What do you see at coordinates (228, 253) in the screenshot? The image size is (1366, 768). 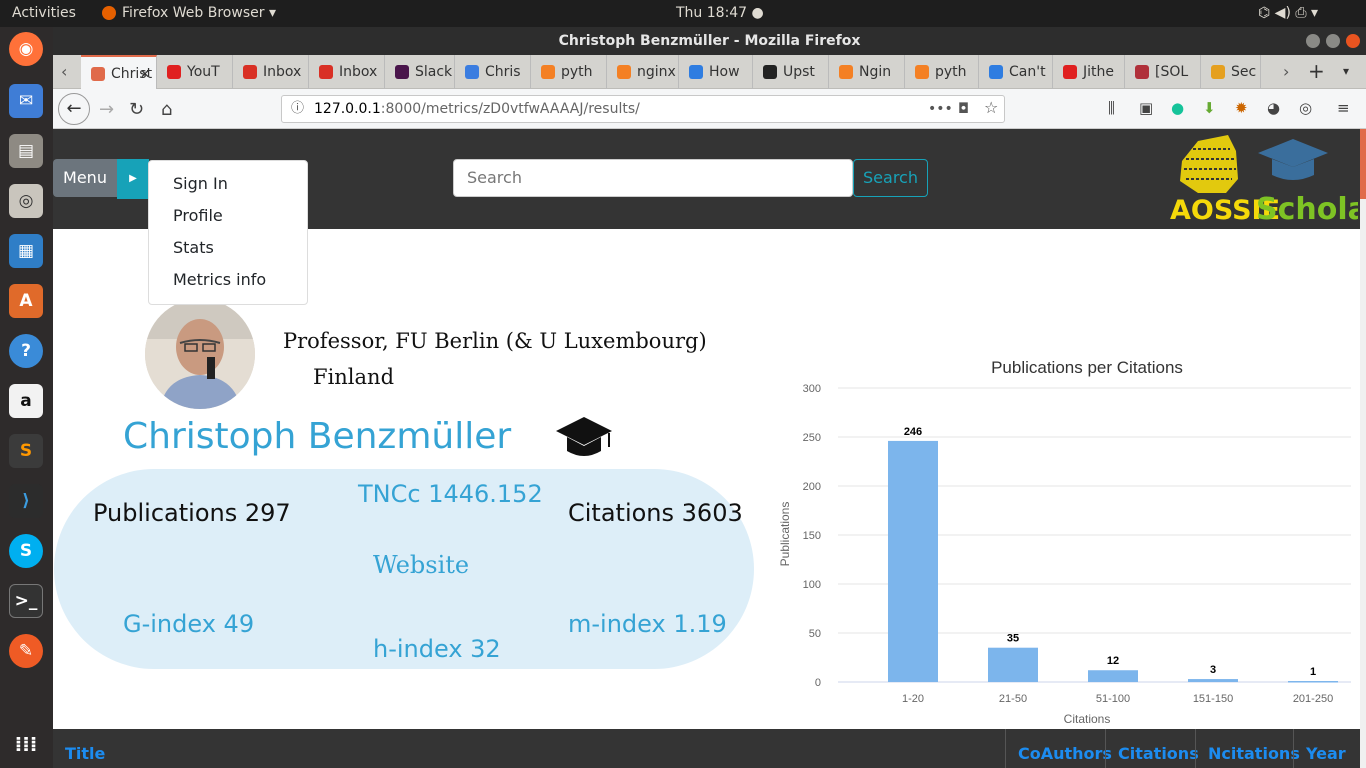 I see `menu-item-stats: Stats` at bounding box center [228, 253].